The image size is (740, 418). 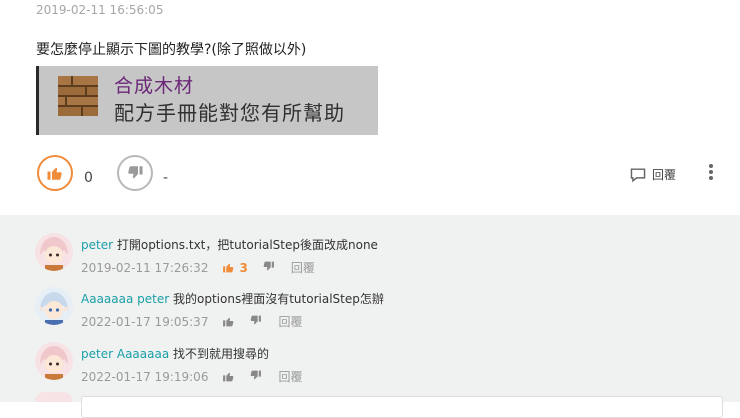 I want to click on comment-body: 找不到就用搜尋的, so click(x=219, y=354).